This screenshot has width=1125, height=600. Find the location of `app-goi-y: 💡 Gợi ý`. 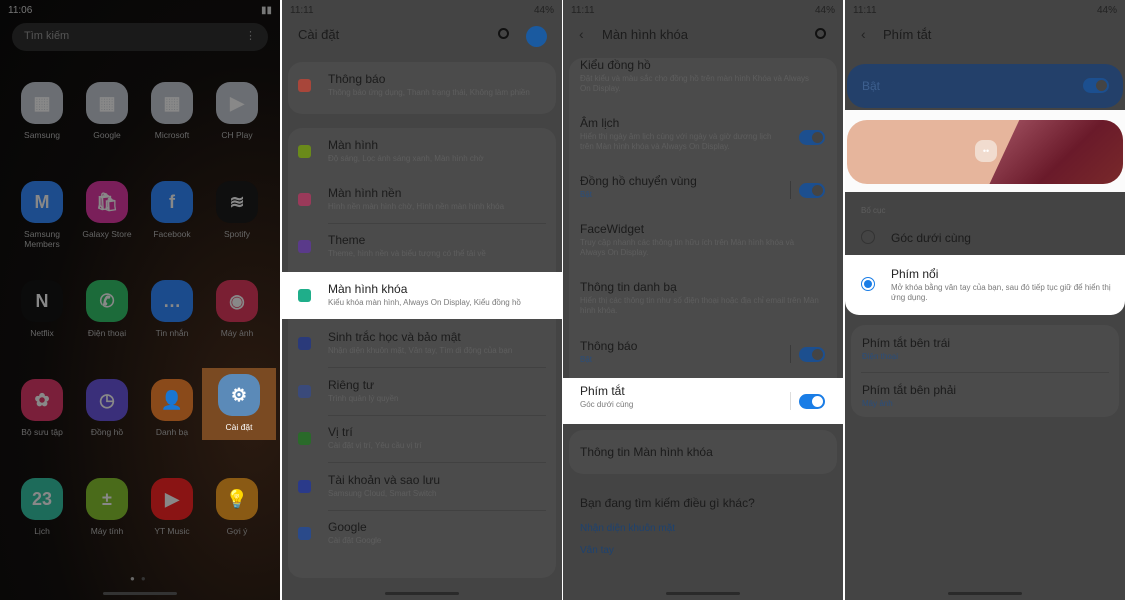

app-goi-y: 💡 Gợi ý is located at coordinates (237, 507).